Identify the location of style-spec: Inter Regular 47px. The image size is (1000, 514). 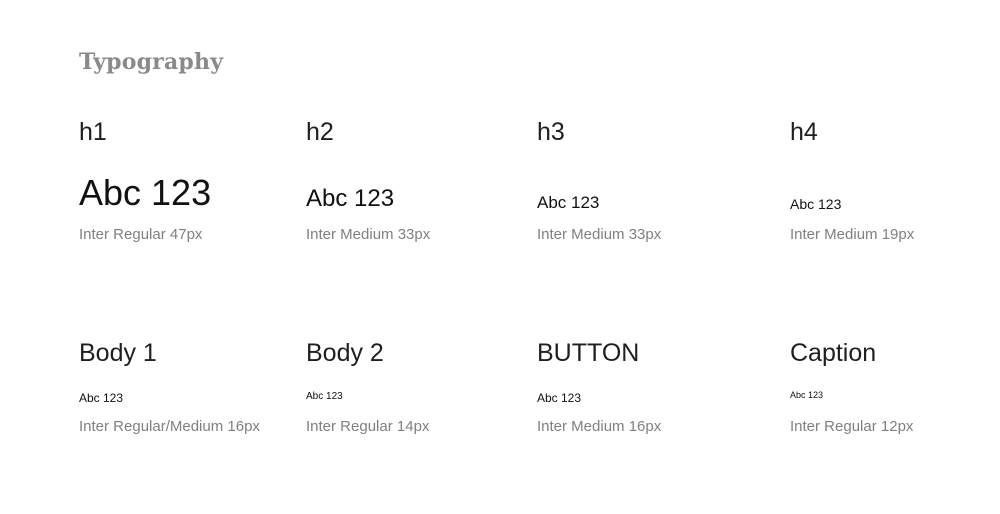
(141, 234).